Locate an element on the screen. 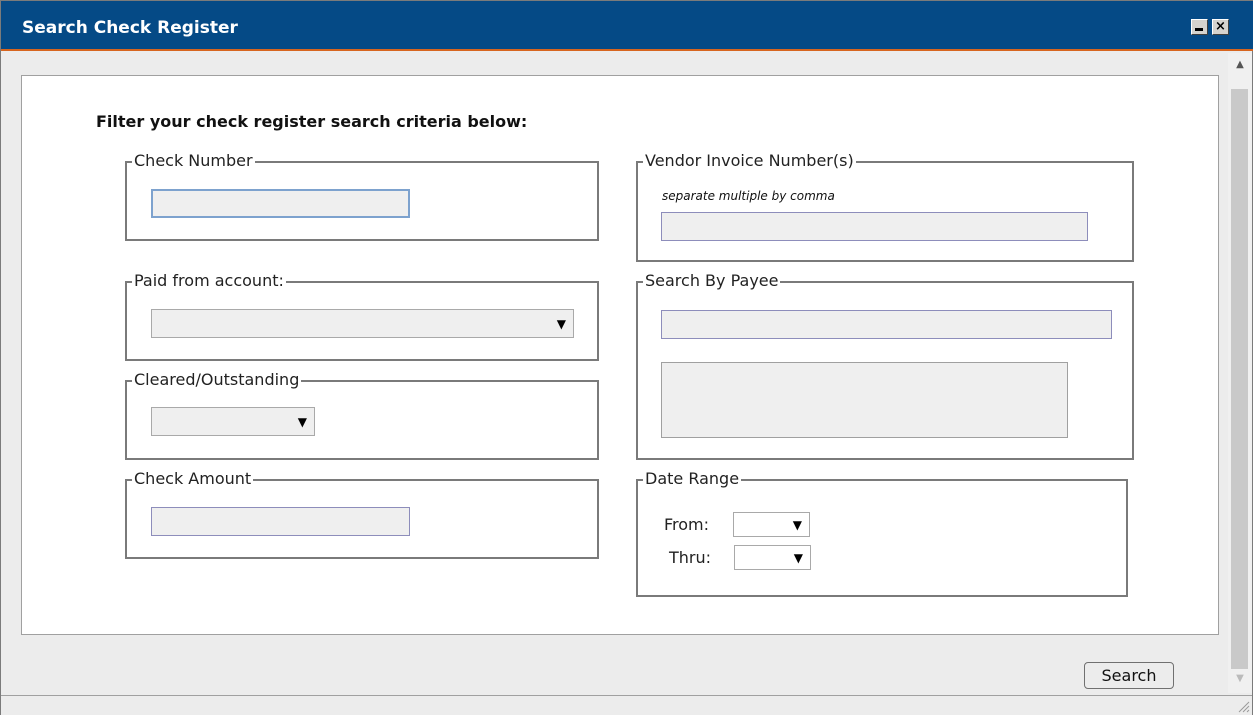 This screenshot has width=1253, height=715. vertical-scrollbar: ▲ ▼ is located at coordinates (1240, 373).